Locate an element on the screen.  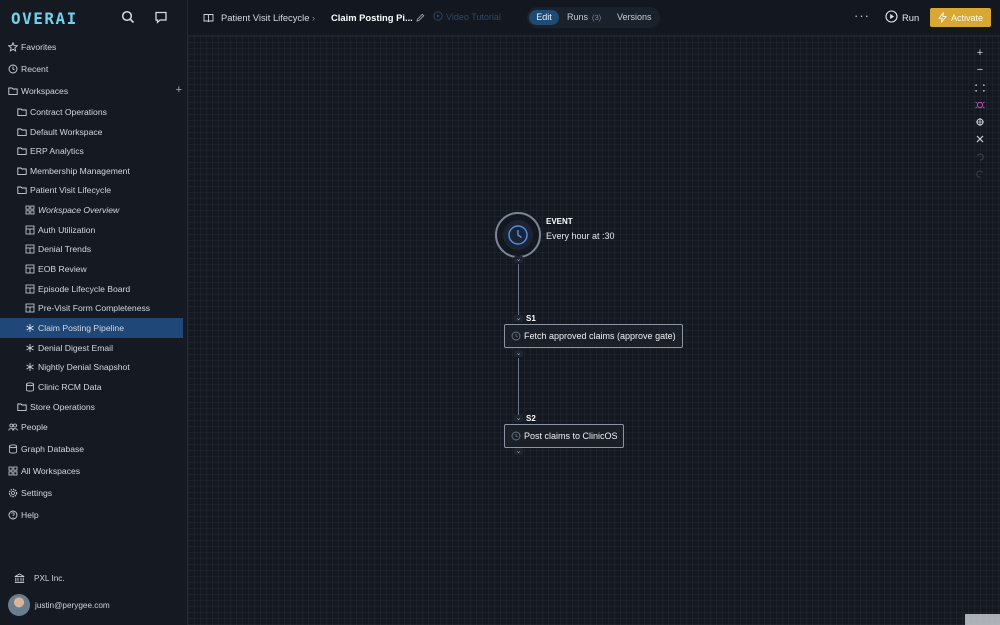
fit-view-icon is located at coordinates (980, 88).